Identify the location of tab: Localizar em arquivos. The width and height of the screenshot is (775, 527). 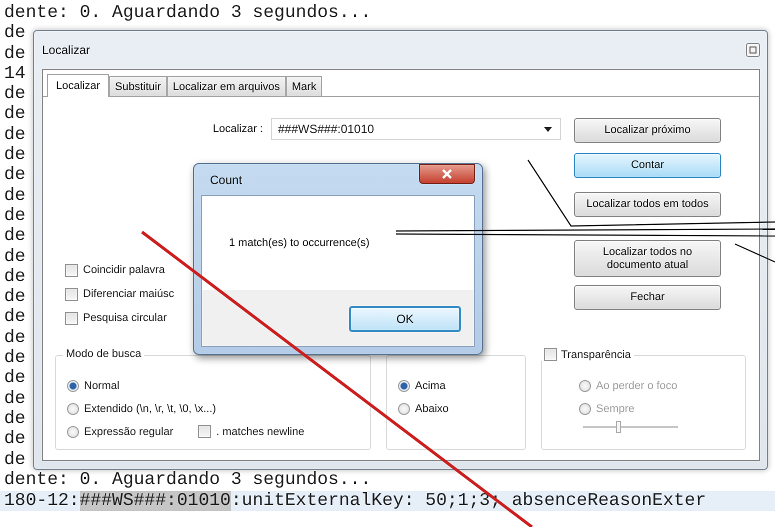
(226, 86).